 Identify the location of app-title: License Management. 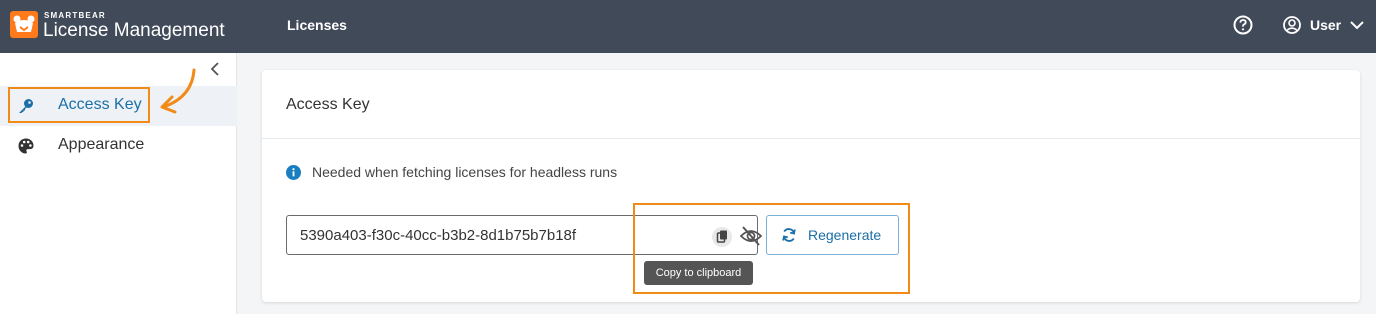
(134, 30).